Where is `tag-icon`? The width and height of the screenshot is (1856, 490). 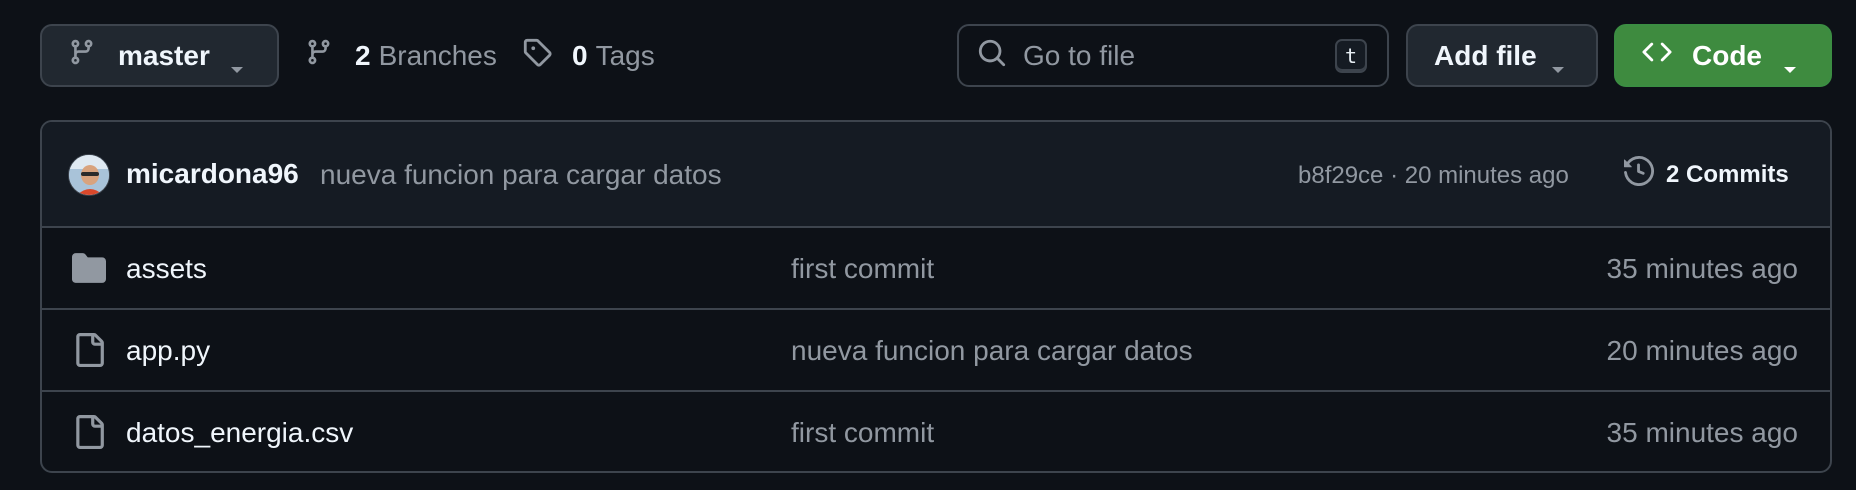 tag-icon is located at coordinates (537, 55).